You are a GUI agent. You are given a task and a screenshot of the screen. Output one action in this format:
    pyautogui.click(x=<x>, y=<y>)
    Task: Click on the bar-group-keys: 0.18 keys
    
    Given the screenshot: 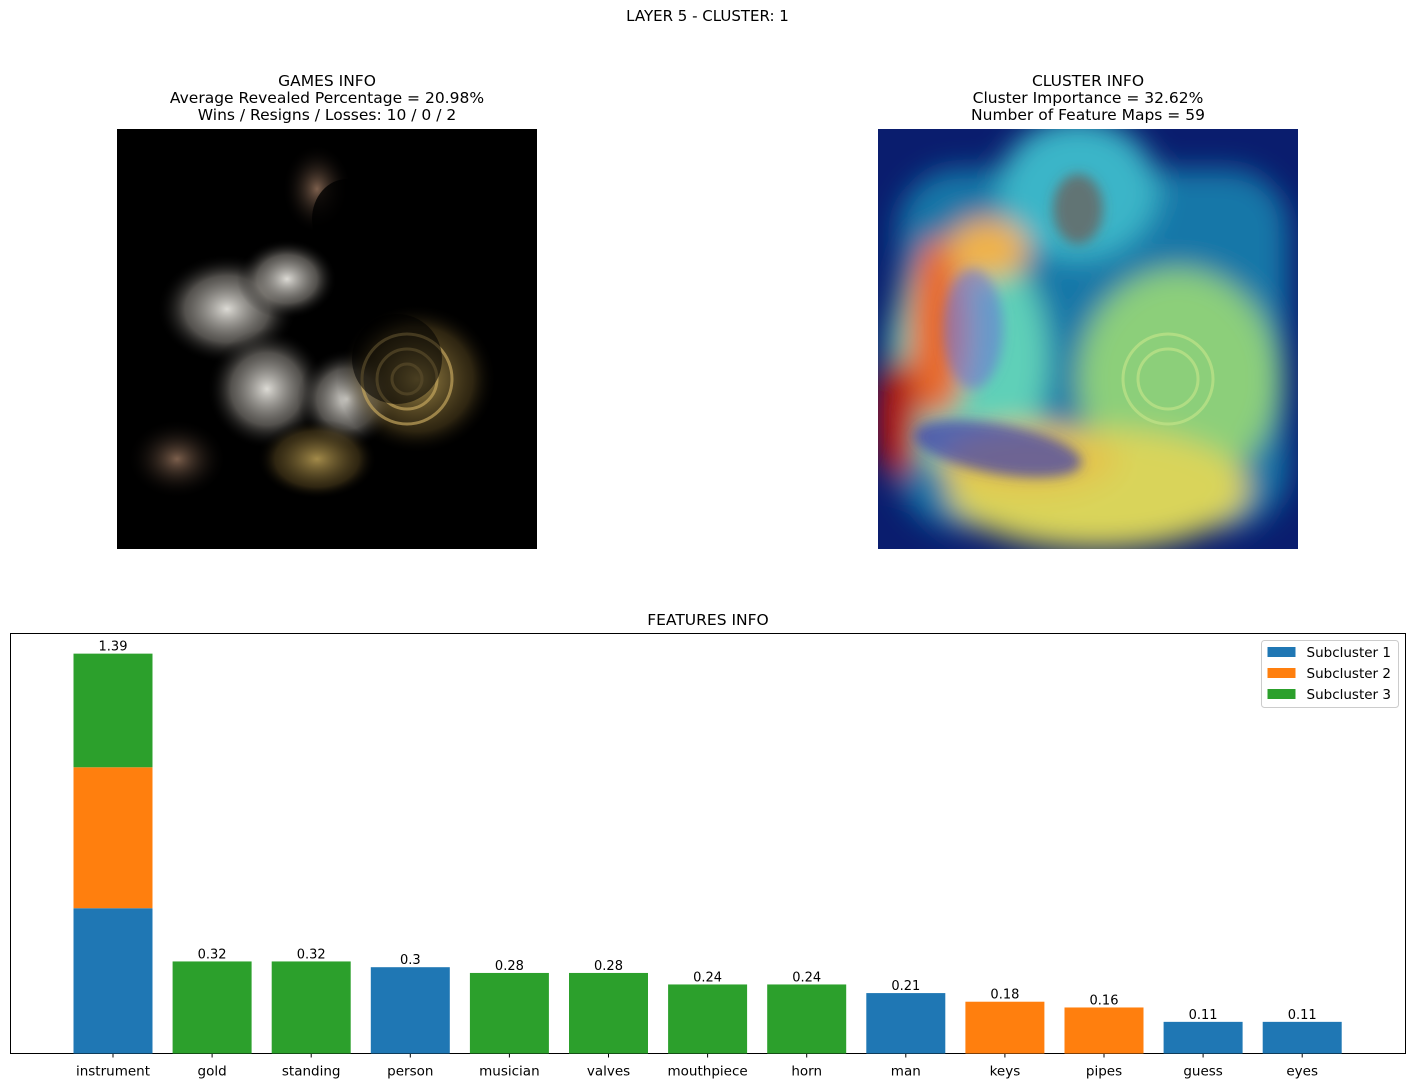 What is the action you would take?
    pyautogui.click(x=1005, y=1034)
    